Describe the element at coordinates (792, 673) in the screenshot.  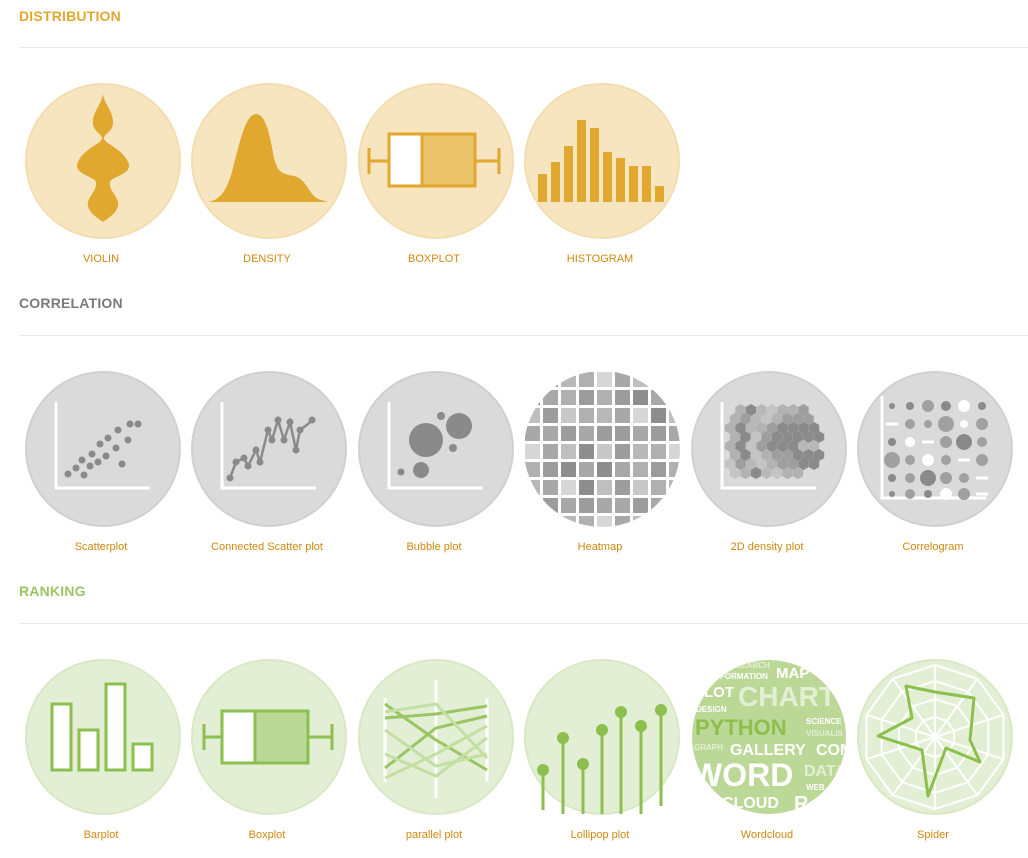
I see `word: MAP` at that location.